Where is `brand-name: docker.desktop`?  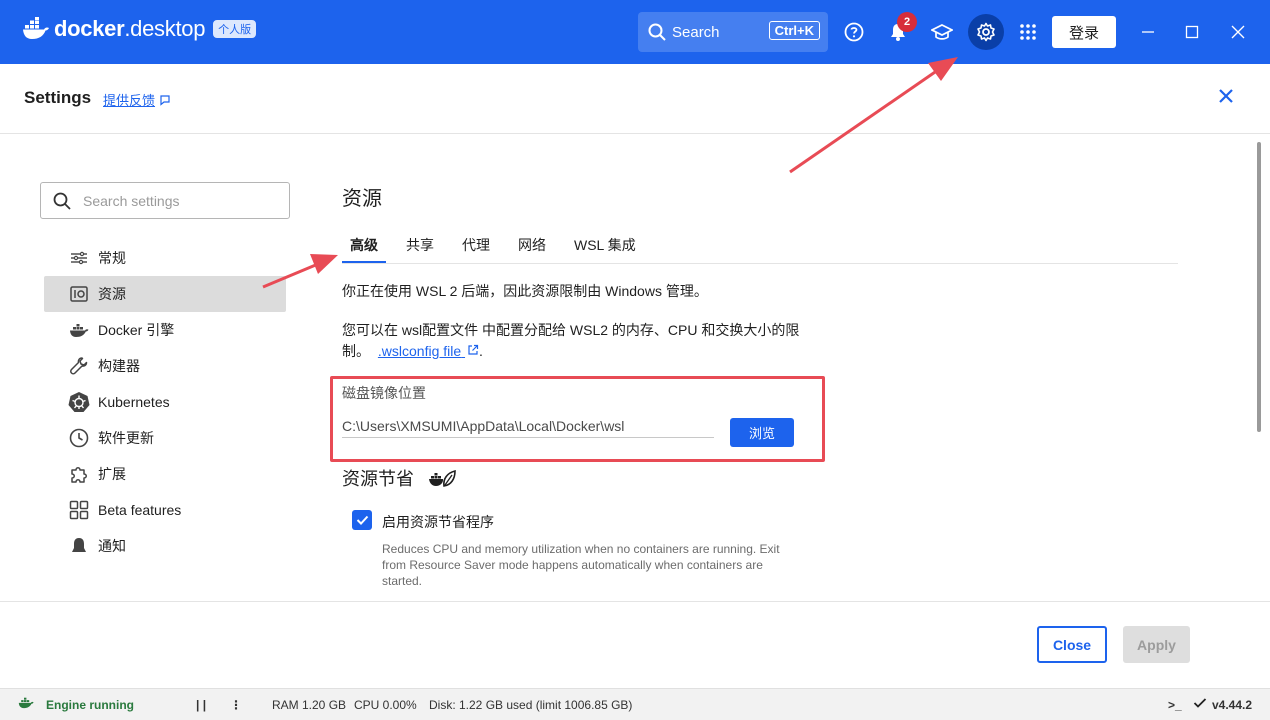 brand-name: docker.desktop is located at coordinates (129, 29).